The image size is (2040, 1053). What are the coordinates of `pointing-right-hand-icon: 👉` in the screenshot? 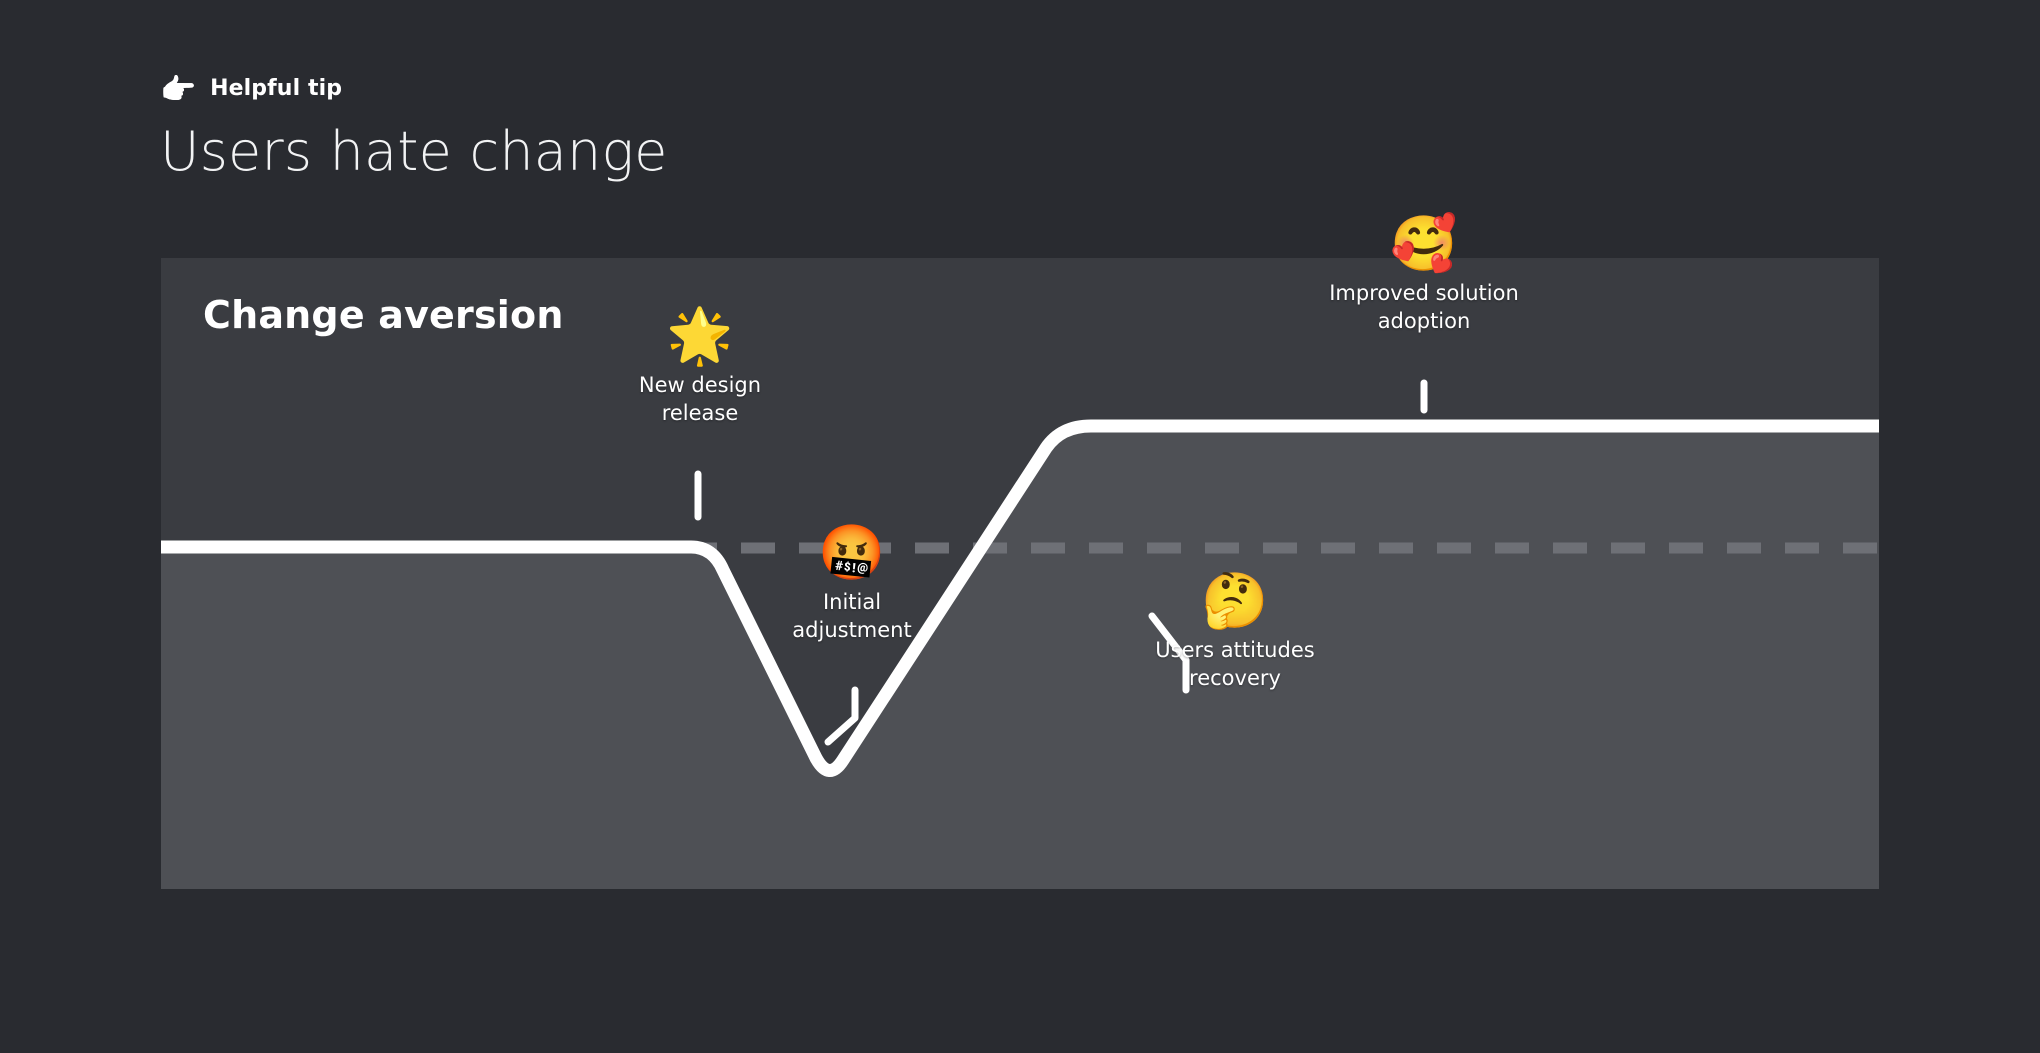 It's located at (178, 88).